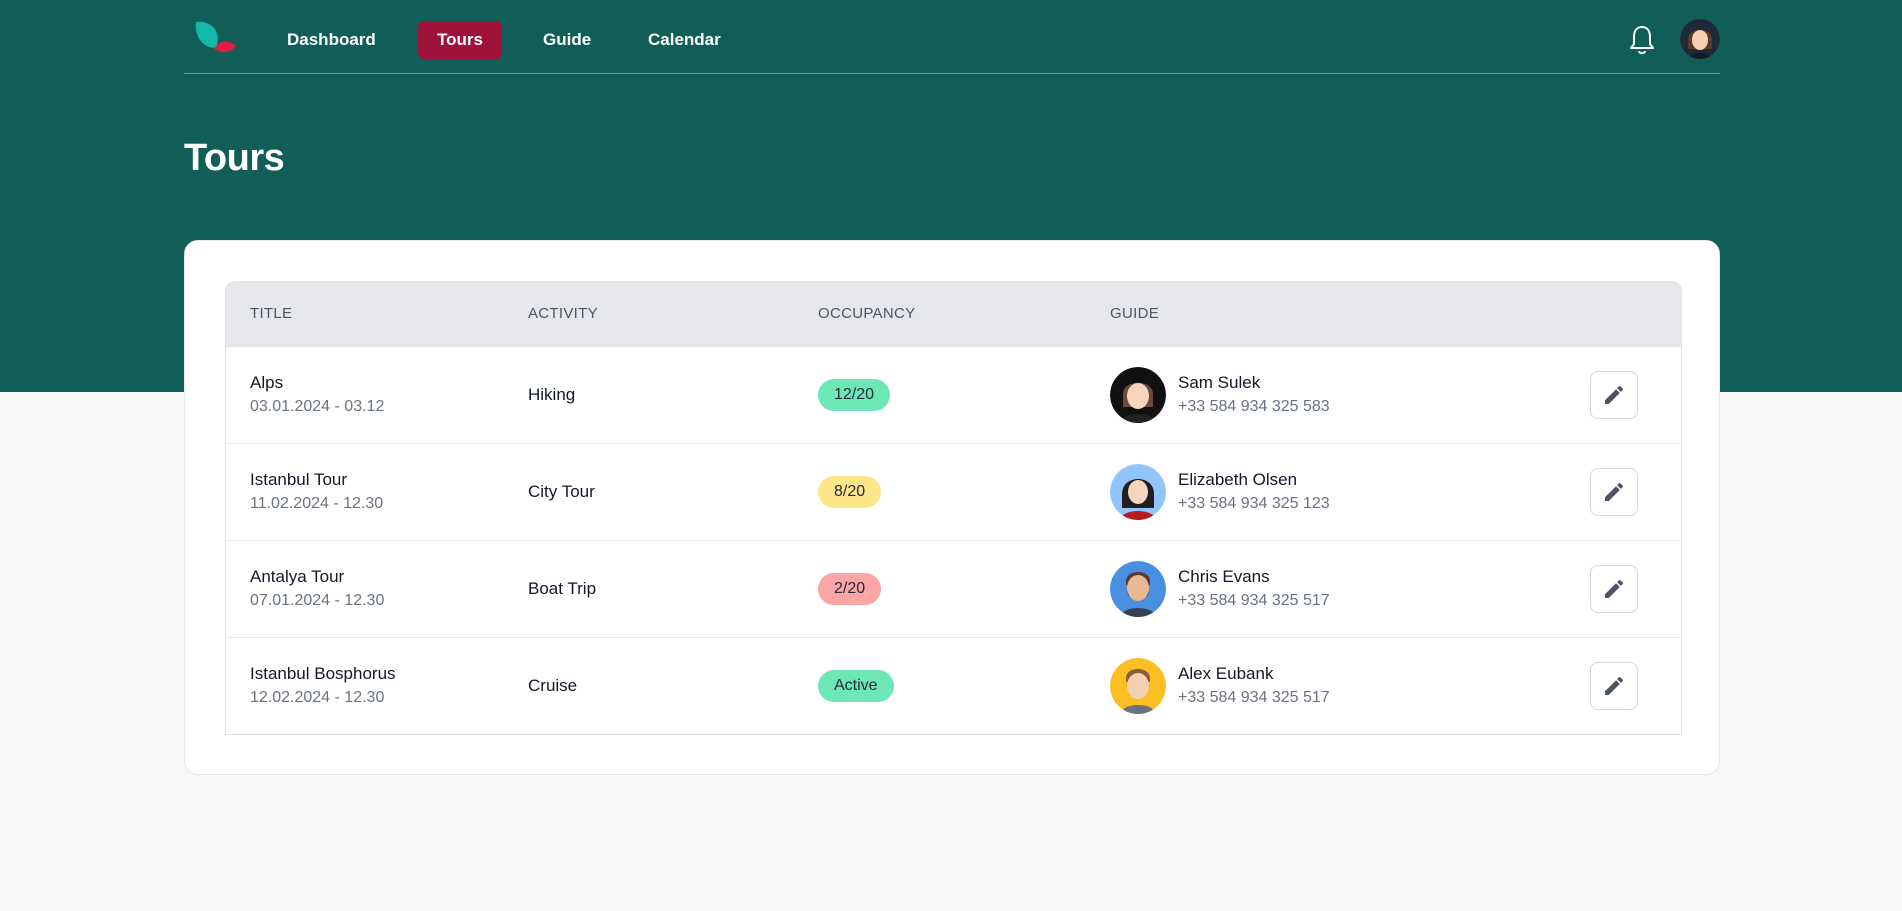 Image resolution: width=1902 pixels, height=911 pixels. What do you see at coordinates (317, 503) in the screenshot?
I see `tour-dates: 11.02.2024 - 12.30` at bounding box center [317, 503].